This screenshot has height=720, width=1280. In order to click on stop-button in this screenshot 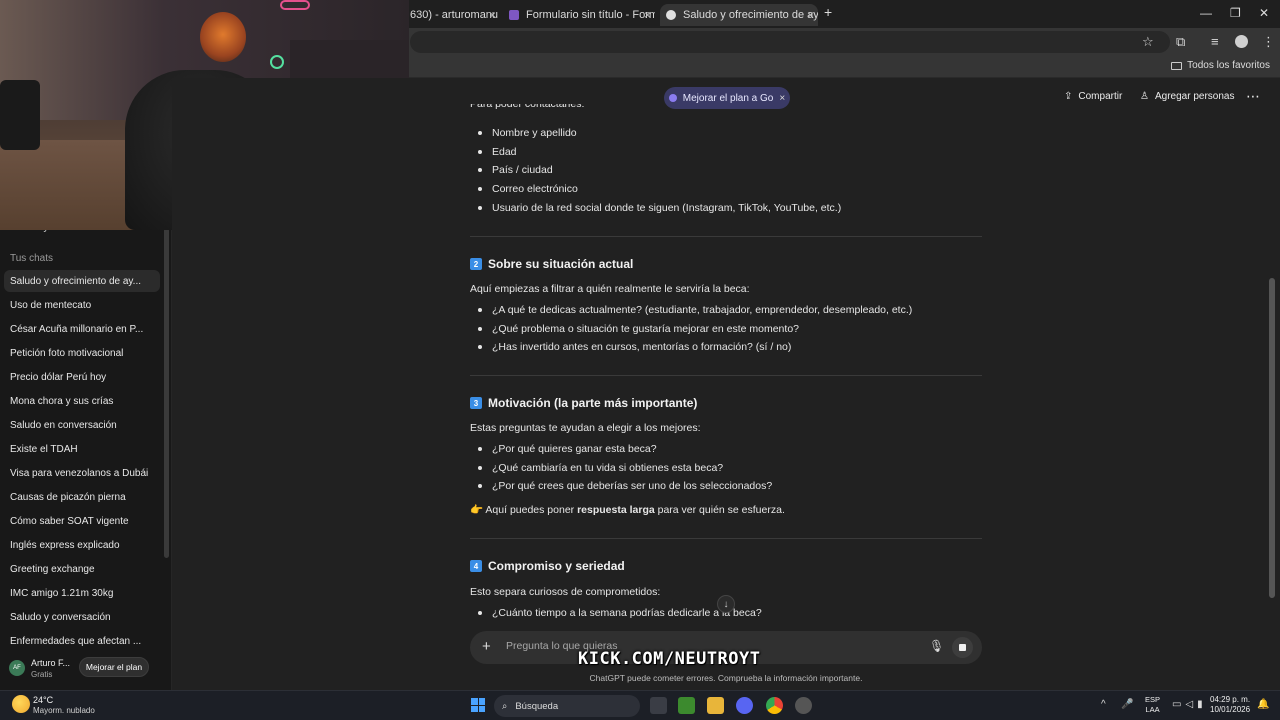, I will do `click(962, 647)`.